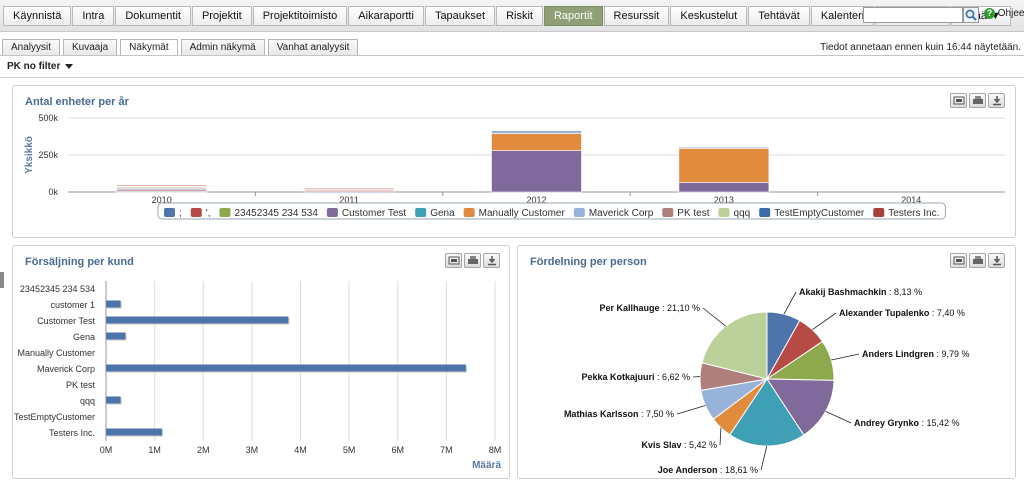 The width and height of the screenshot is (1024, 485). What do you see at coordinates (519, 16) in the screenshot?
I see `nav-tab-riskit: Riskit` at bounding box center [519, 16].